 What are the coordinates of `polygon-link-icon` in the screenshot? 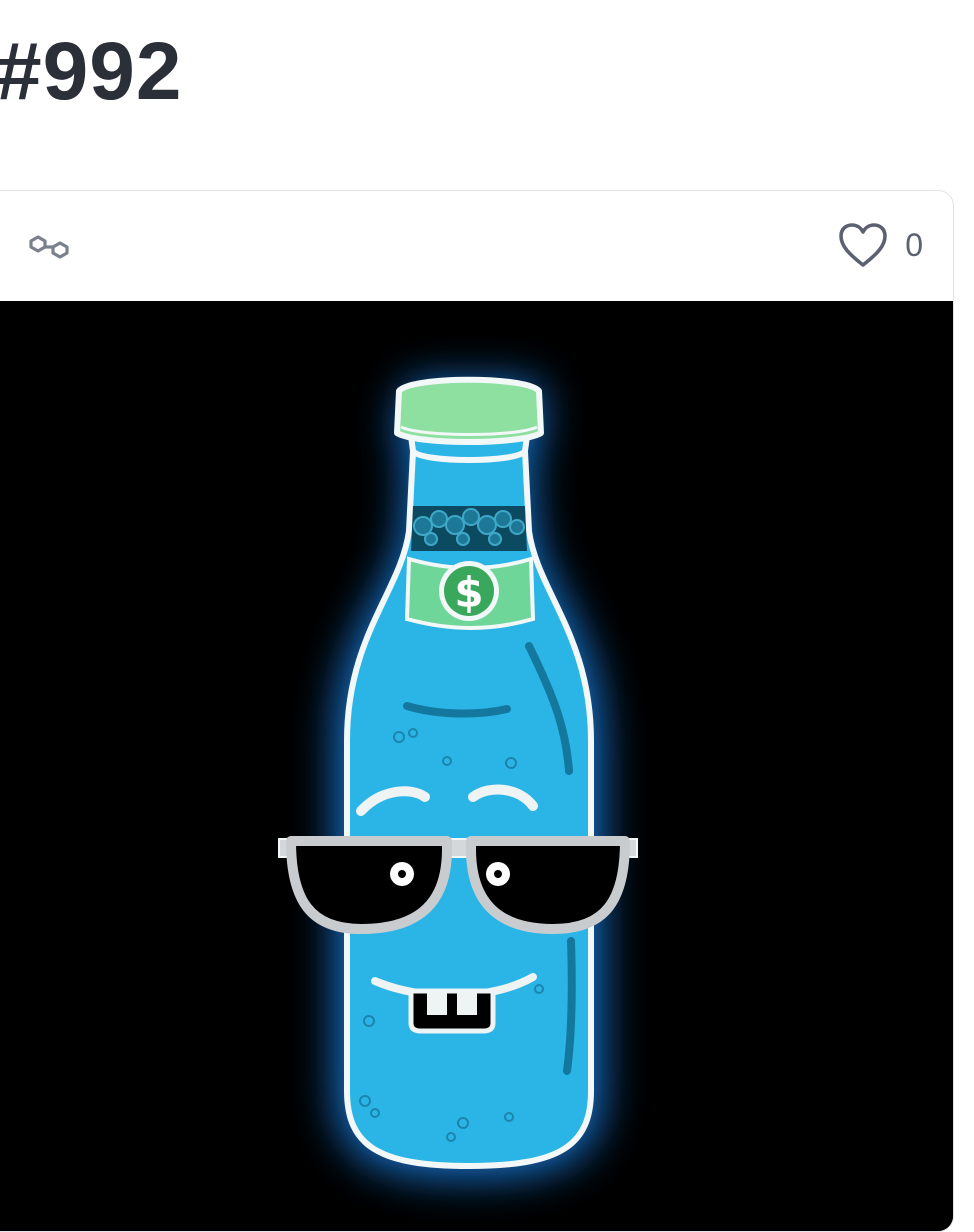 It's located at (49, 247).